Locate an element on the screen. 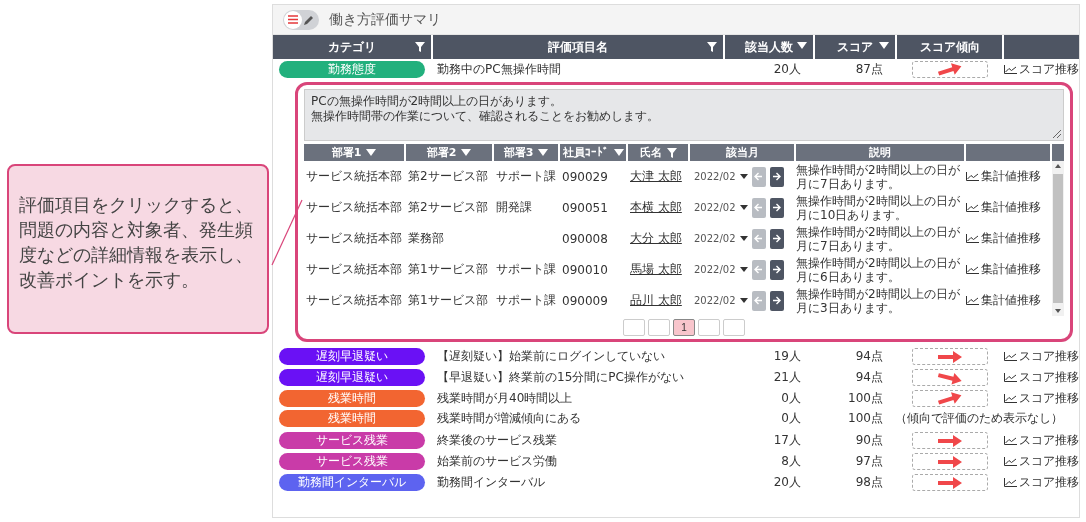 The height and width of the screenshot is (522, 1086). message-box: PCの無操作時間が2時間以上の日があります。 無操作時間帯の作業について、確認されることをお勧めします。 is located at coordinates (684, 115).